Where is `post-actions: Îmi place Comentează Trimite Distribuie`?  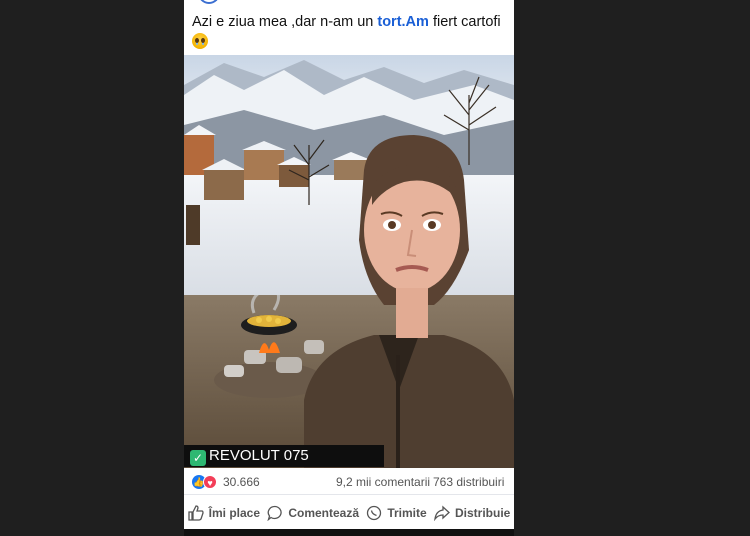
post-actions: Îmi place Comentează Trimite Distribuie is located at coordinates (349, 513).